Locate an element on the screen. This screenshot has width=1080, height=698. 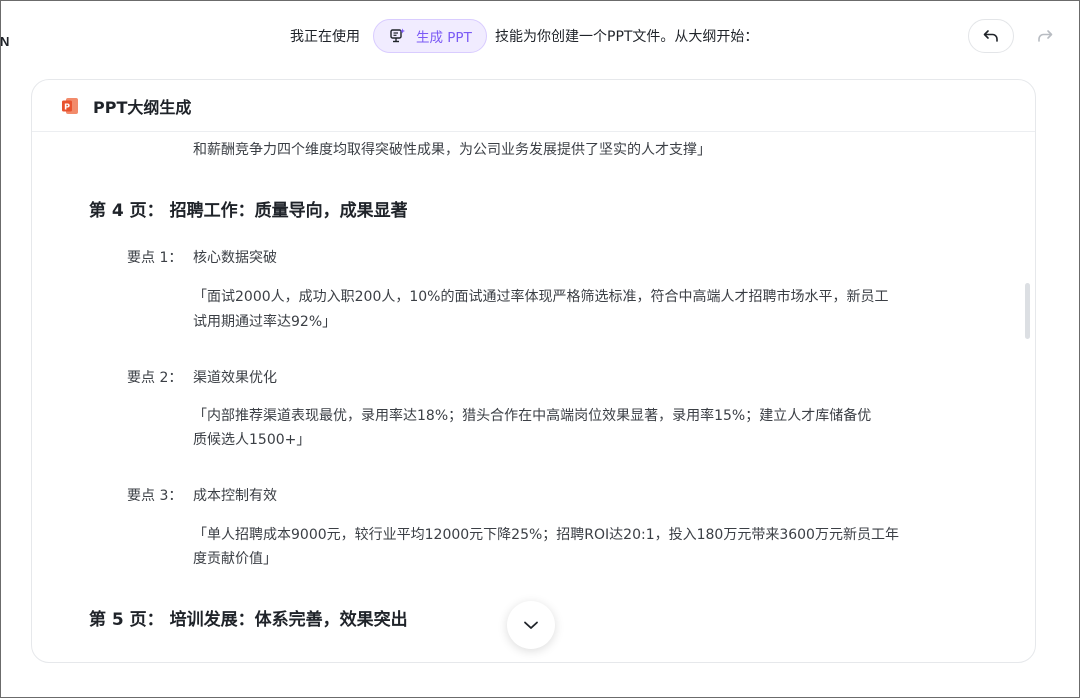
prompt-pre-text: 我正在使用 is located at coordinates (325, 37).